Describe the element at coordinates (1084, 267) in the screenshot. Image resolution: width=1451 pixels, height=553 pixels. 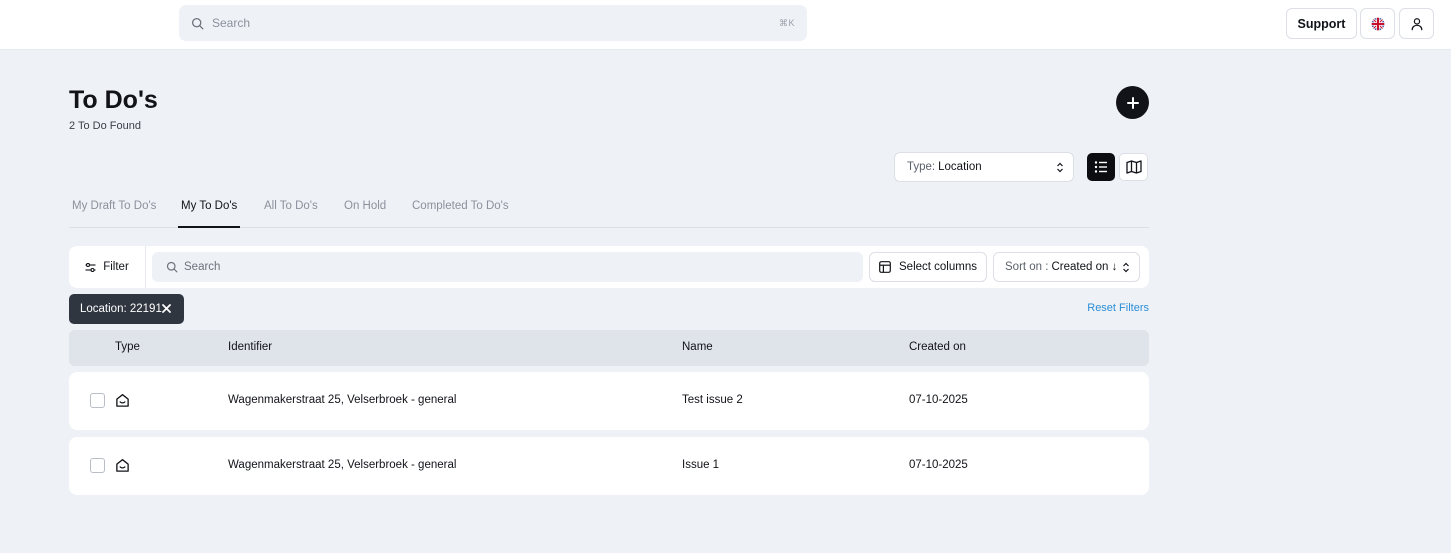
I see `sort-value: Created on ↓` at that location.